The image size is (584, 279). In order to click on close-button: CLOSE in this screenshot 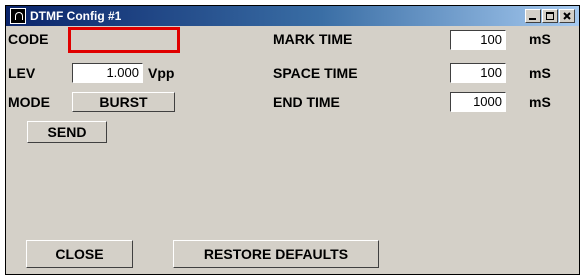, I will do `click(79, 254)`.